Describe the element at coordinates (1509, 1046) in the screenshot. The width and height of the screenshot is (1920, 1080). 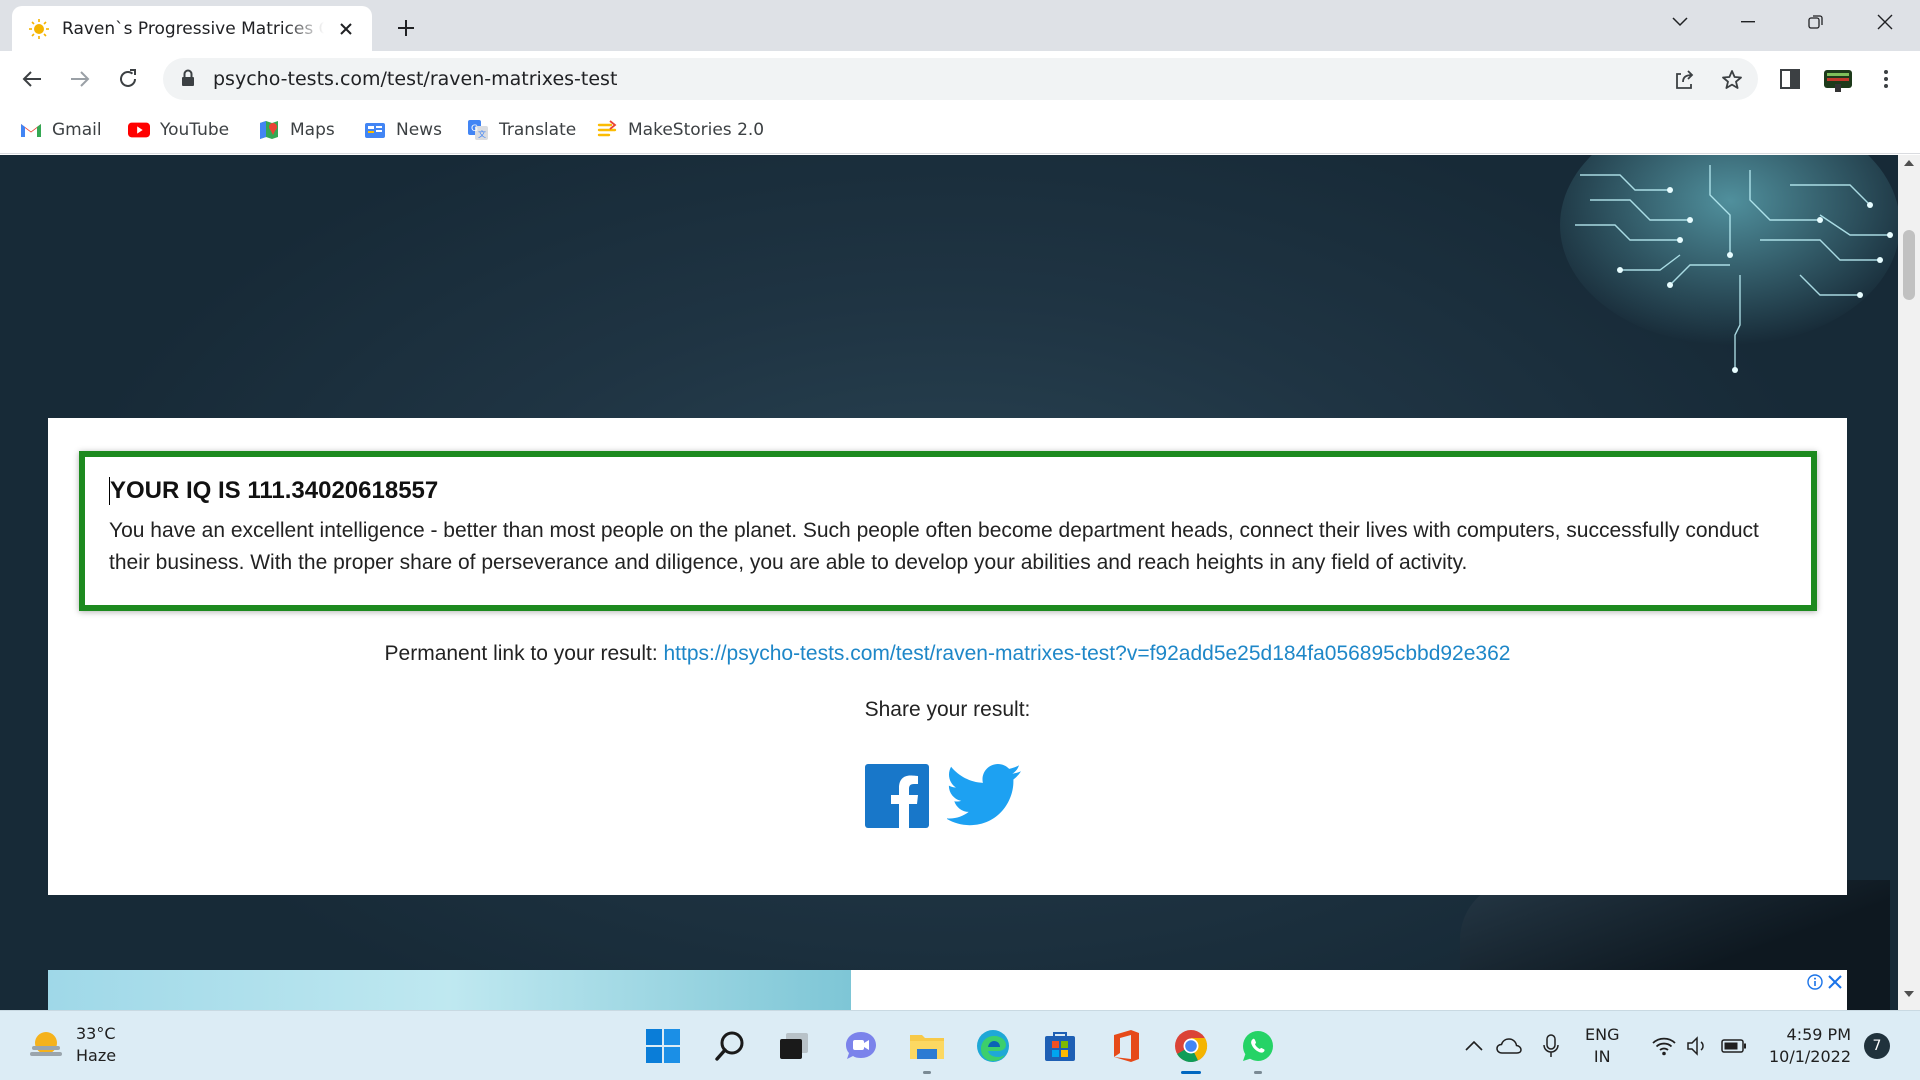
I see `onedrive-cloud-icon` at that location.